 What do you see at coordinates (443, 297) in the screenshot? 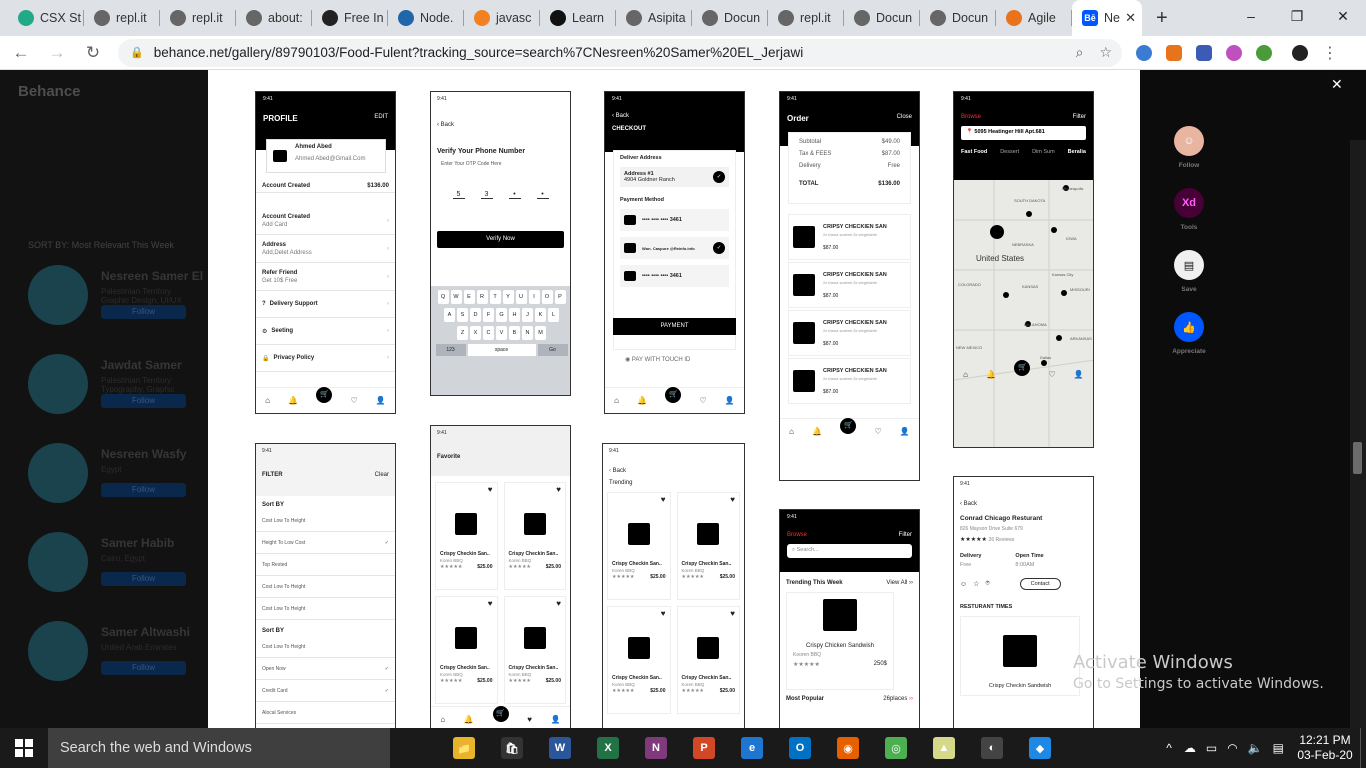
I see `keyboard-key: Q` at bounding box center [443, 297].